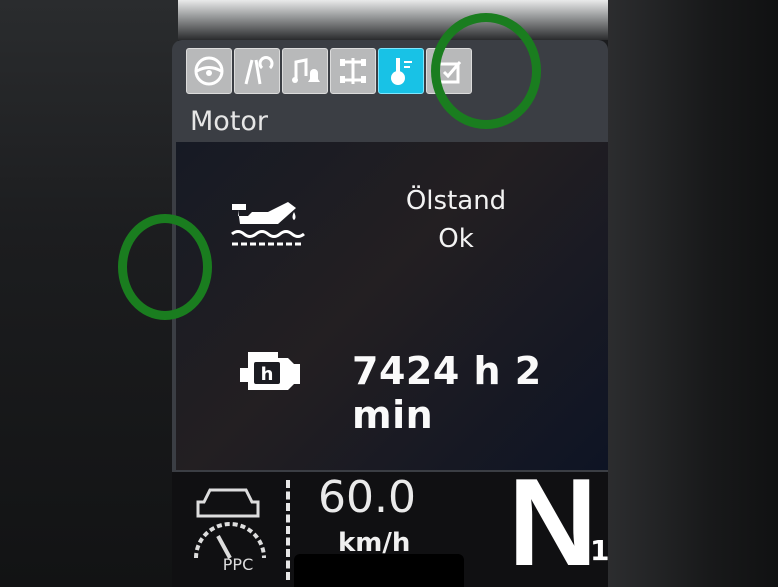 Image resolution: width=778 pixels, height=587 pixels. I want to click on gear-range: 1, so click(599, 550).